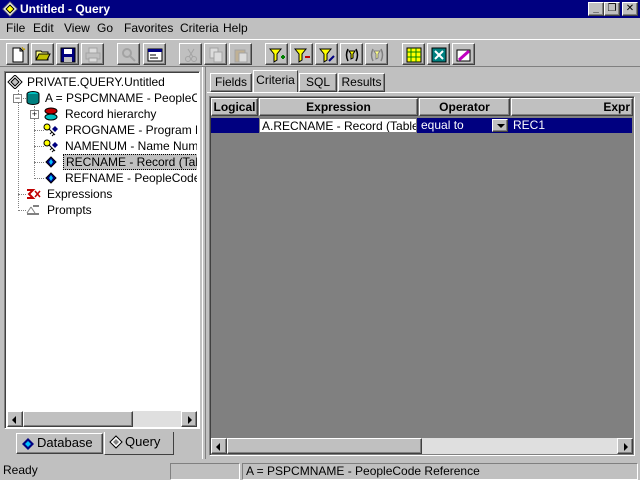 This screenshot has width=640, height=480. Describe the element at coordinates (189, 419) in the screenshot. I see `tree-scroll-right-button` at that location.